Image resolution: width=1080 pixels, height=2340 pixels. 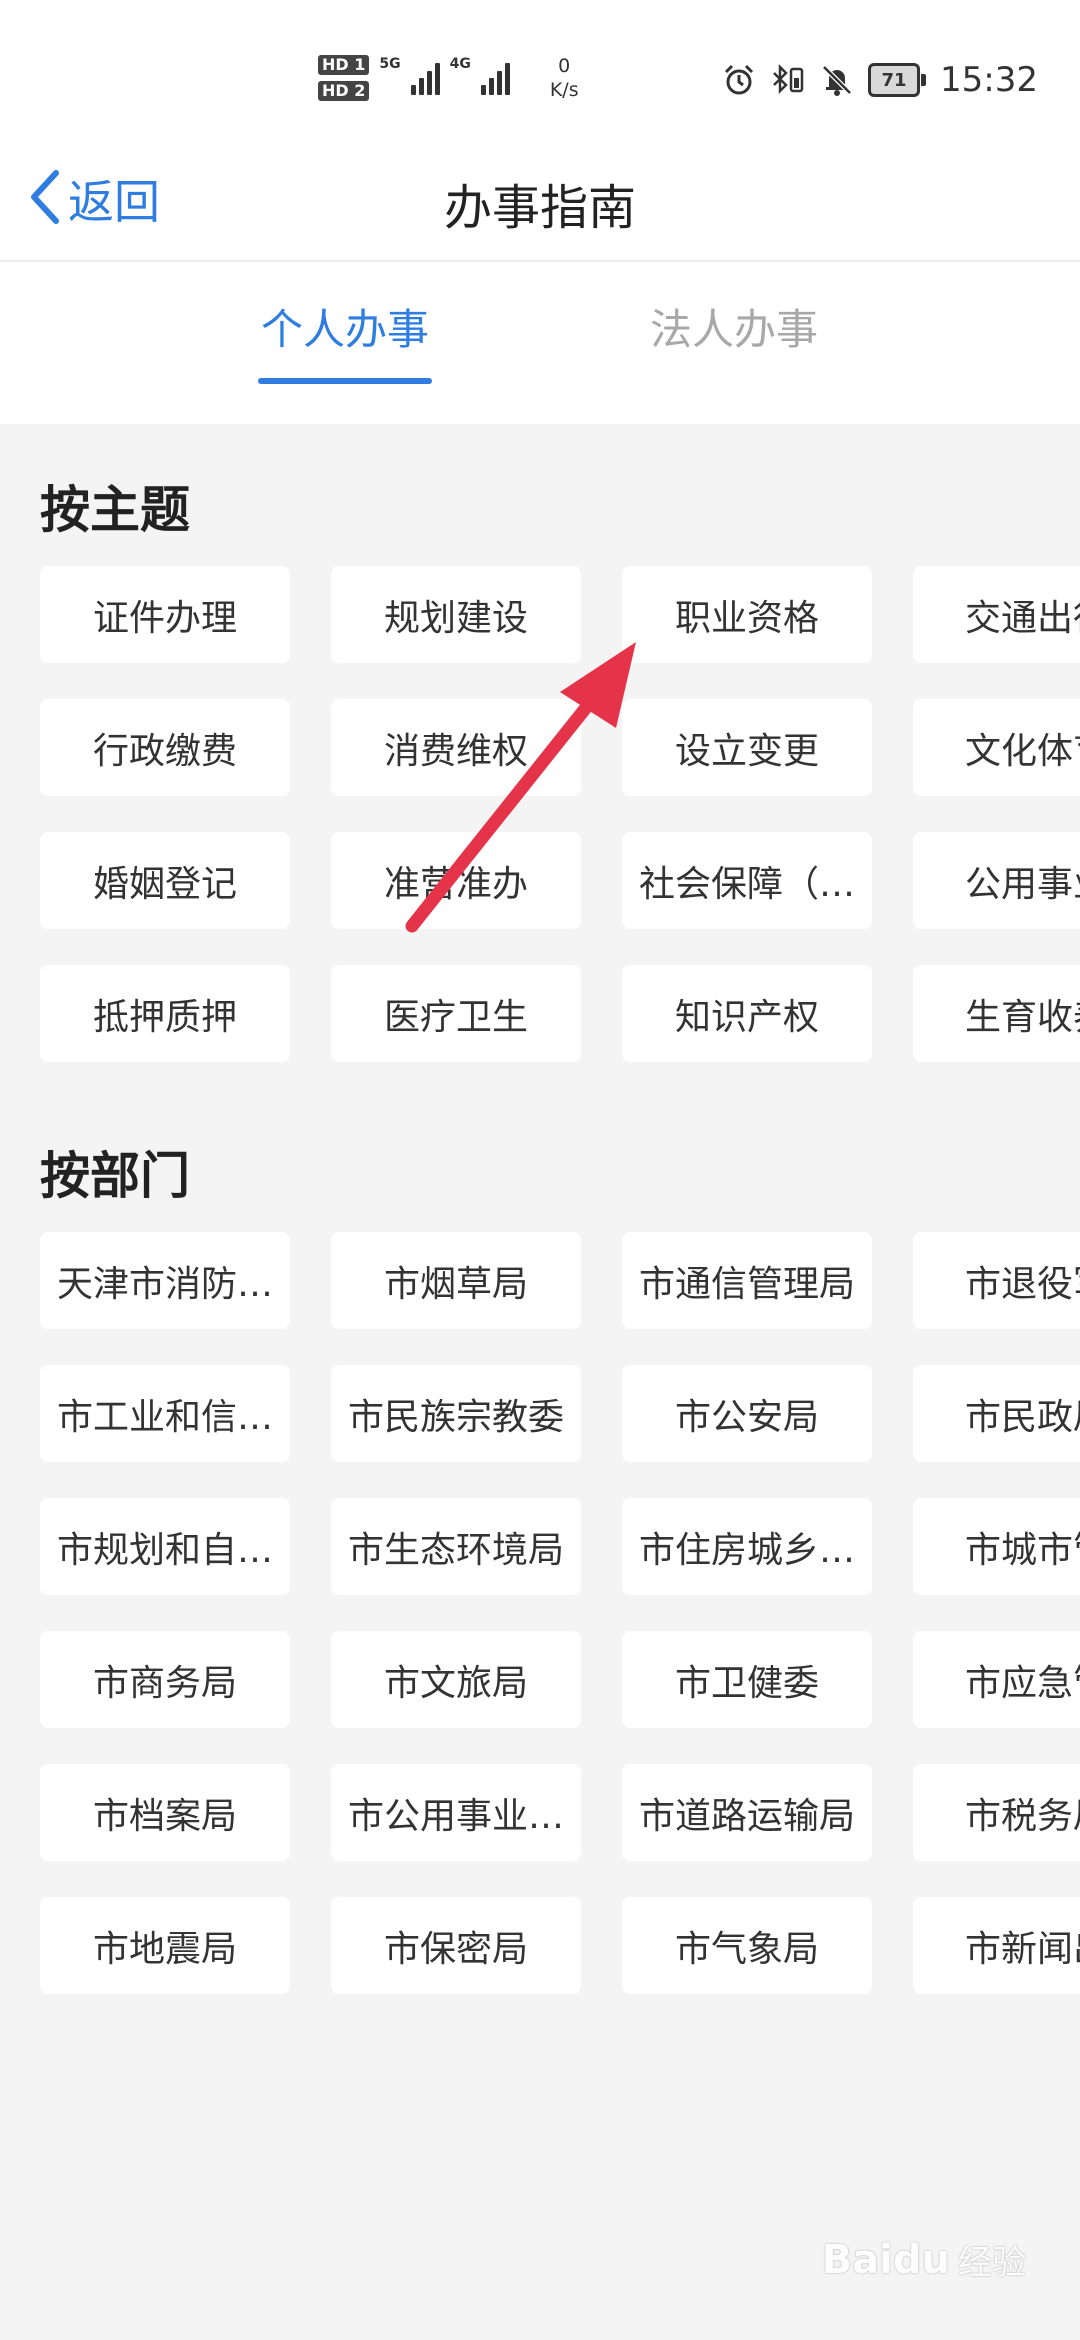 I want to click on alarm-icon, so click(x=739, y=80).